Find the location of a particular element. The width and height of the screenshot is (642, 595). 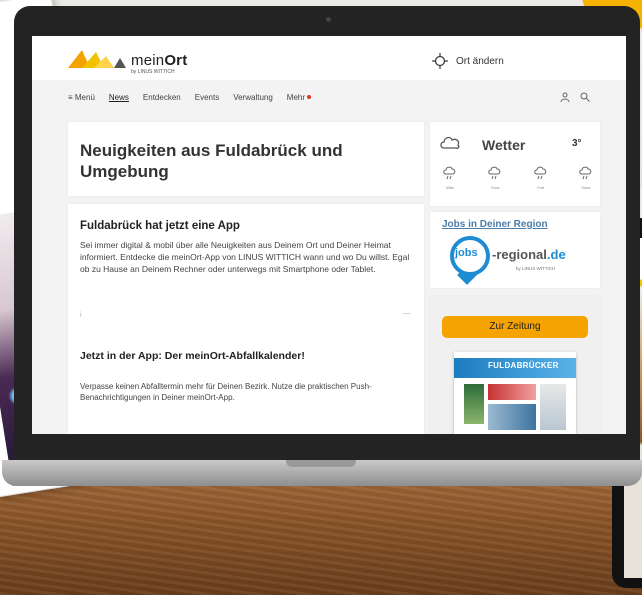

newspaper-widget: Zur Zeitung FULDABRÜCKER is located at coordinates (515, 365).